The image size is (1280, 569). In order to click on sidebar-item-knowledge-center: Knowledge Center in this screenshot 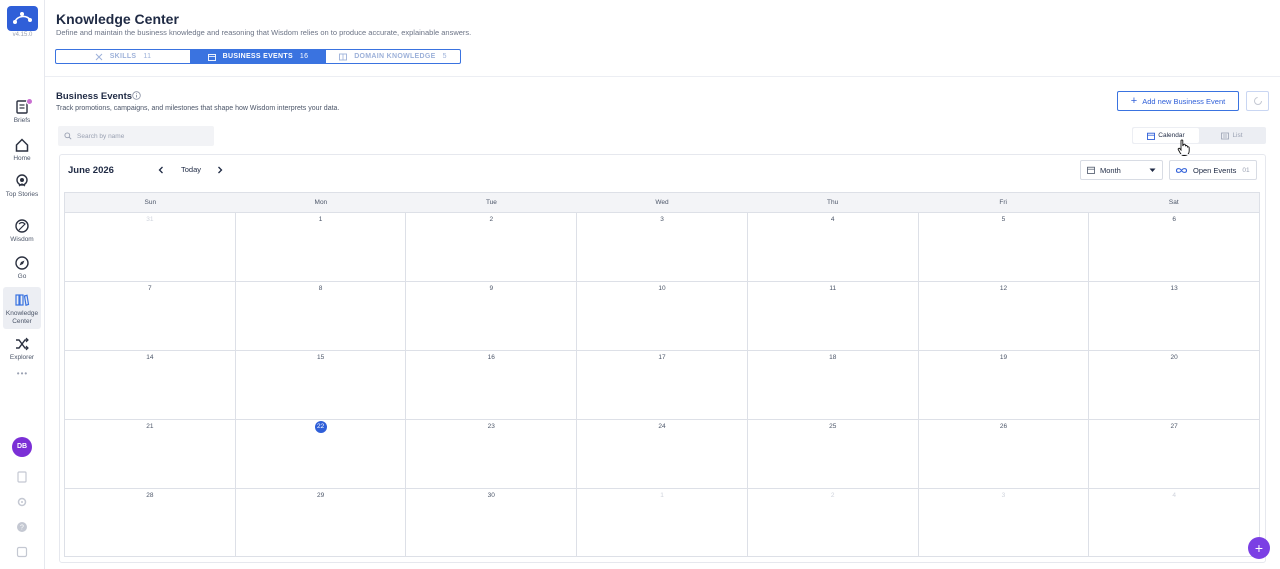, I will do `click(22, 308)`.